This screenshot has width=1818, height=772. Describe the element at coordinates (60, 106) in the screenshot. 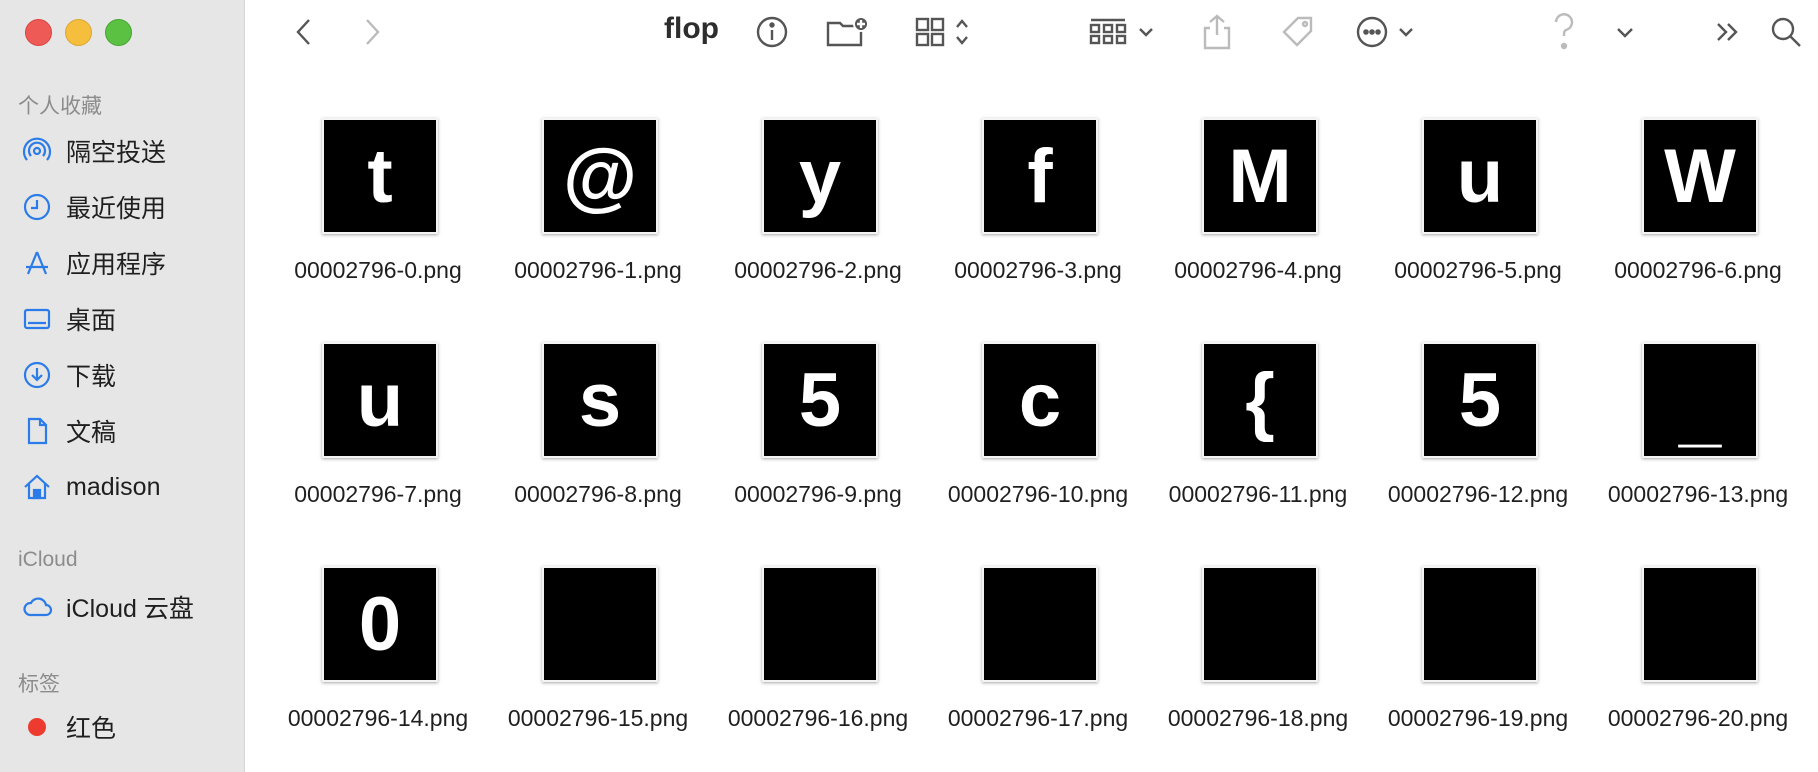

I see `favorites-section-label: 个人收藏` at that location.